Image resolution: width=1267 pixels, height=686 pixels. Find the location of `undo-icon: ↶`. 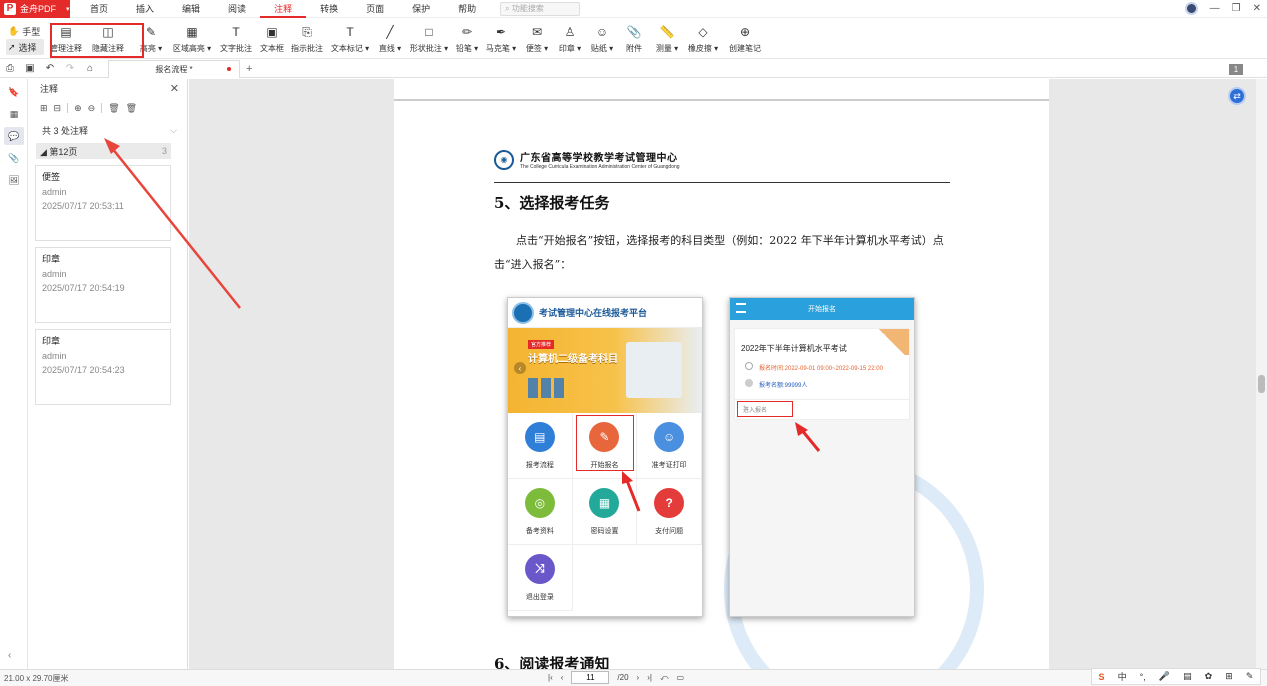

undo-icon: ↶ is located at coordinates (50, 68).